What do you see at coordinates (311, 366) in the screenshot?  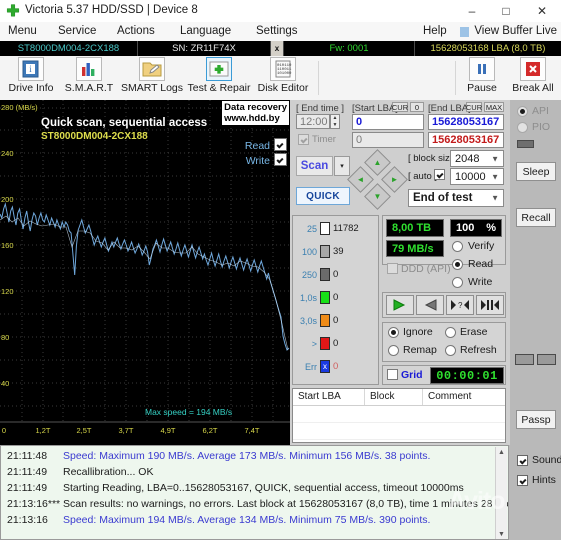 I see `counter-label-err: Err` at bounding box center [311, 366].